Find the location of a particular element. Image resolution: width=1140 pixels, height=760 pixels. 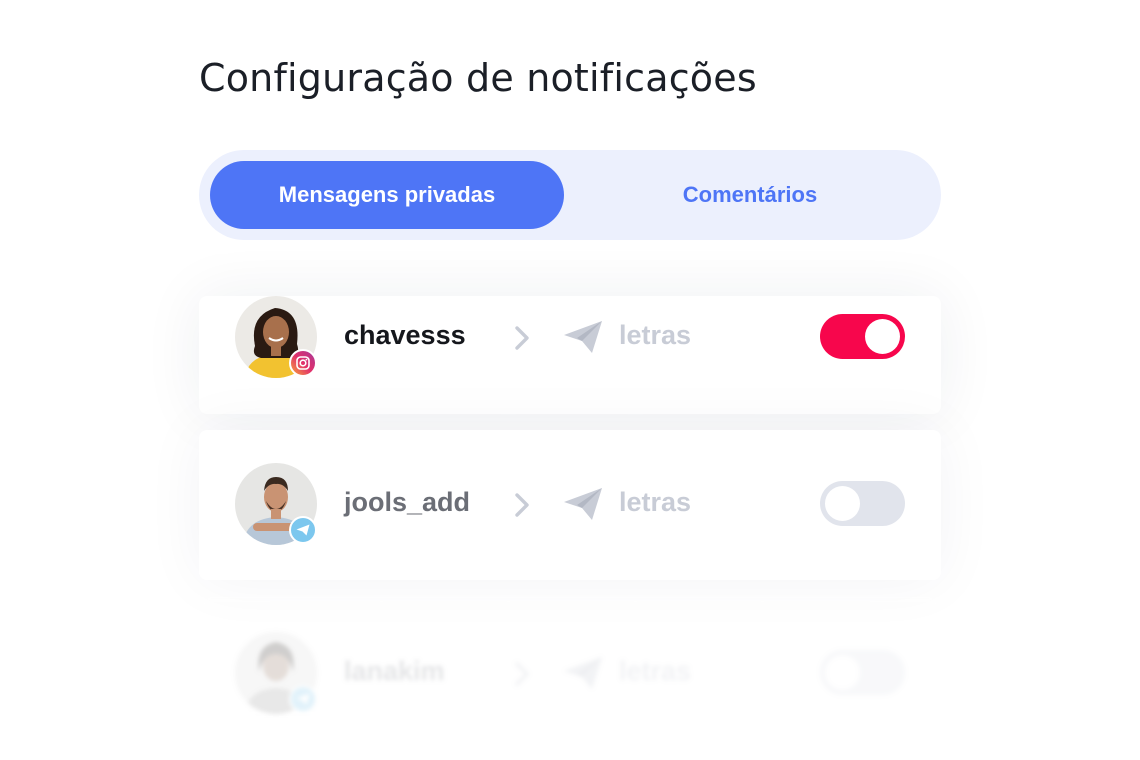

account-card: lanakim letras is located at coordinates (570, 657).